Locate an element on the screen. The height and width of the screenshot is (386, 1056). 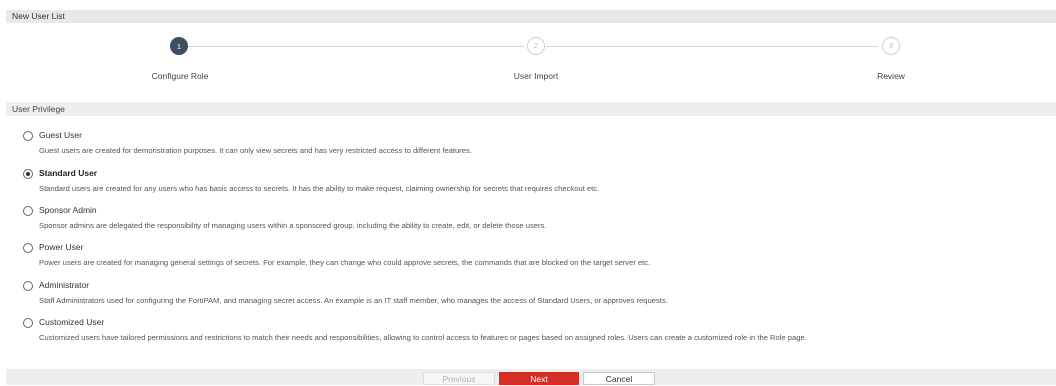
step-3-number: 3 is located at coordinates (891, 45).